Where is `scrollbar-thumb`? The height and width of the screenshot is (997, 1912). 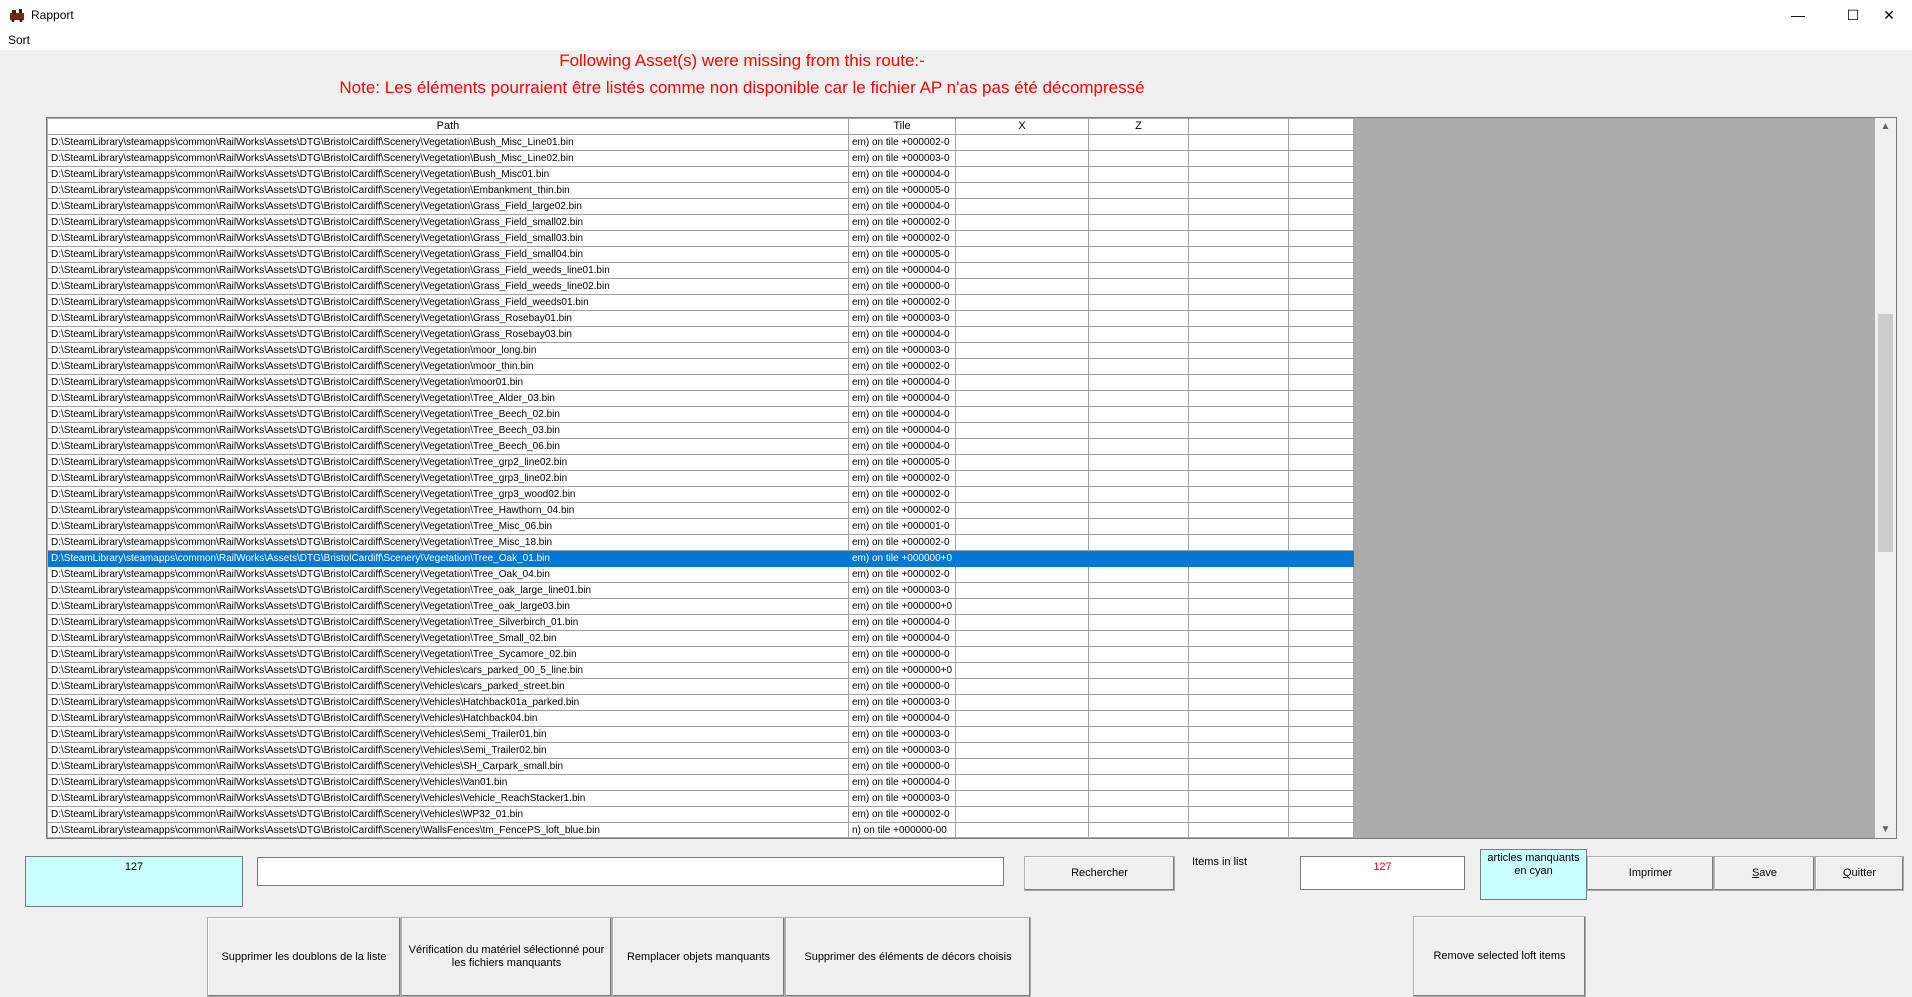
scrollbar-thumb is located at coordinates (1885, 433).